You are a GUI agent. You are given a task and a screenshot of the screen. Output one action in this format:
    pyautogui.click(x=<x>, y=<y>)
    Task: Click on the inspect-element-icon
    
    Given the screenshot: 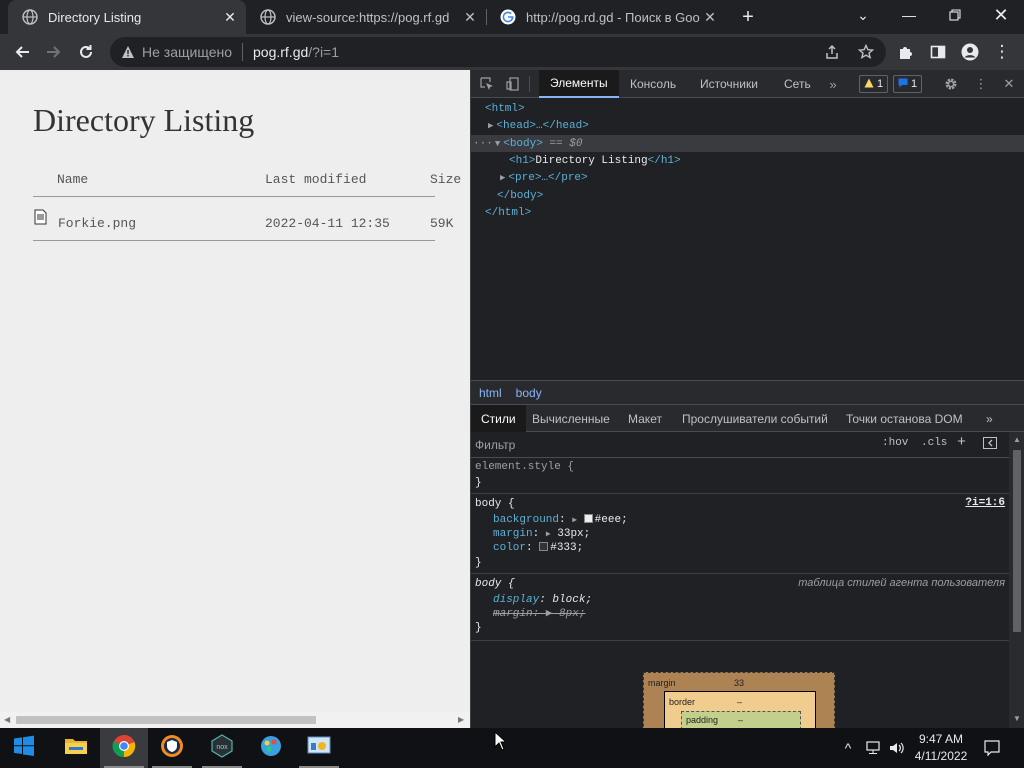 What is the action you would take?
    pyautogui.click(x=487, y=84)
    